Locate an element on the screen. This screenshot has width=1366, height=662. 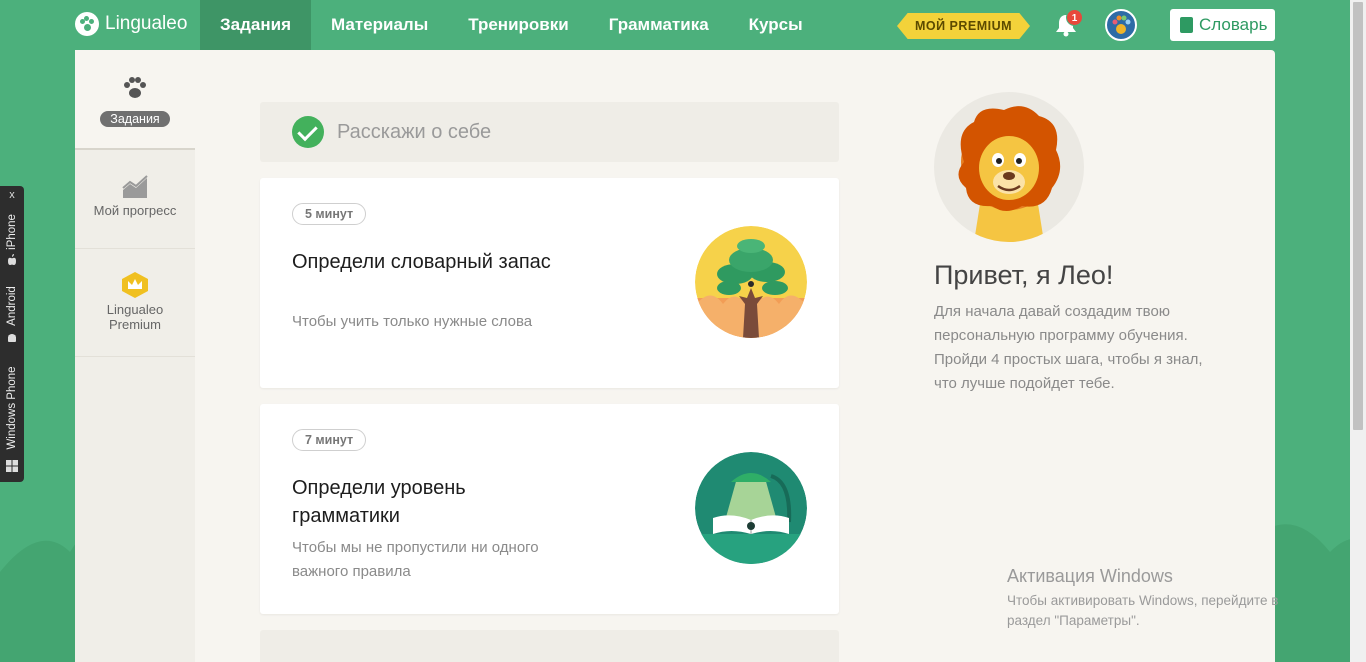
sidebar-item-label: Задания is located at coordinates (135, 119).